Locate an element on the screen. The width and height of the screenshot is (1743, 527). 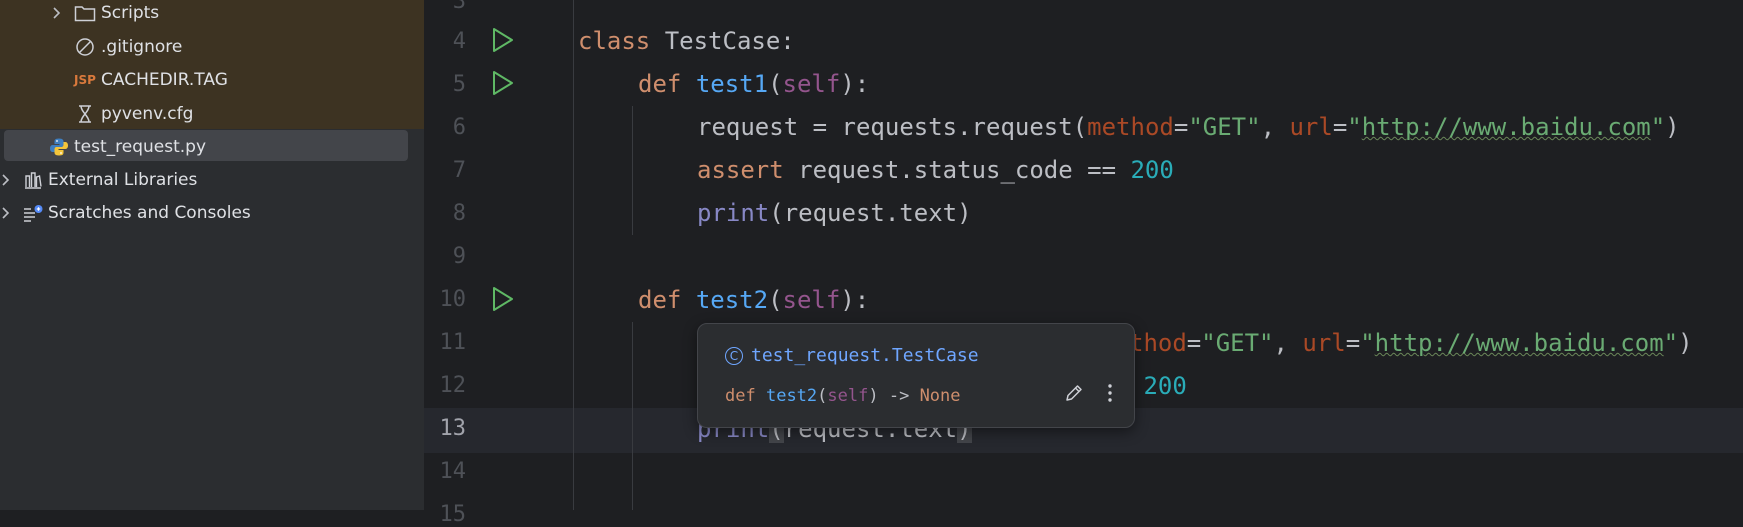
line-number: 15 is located at coordinates (453, 514).